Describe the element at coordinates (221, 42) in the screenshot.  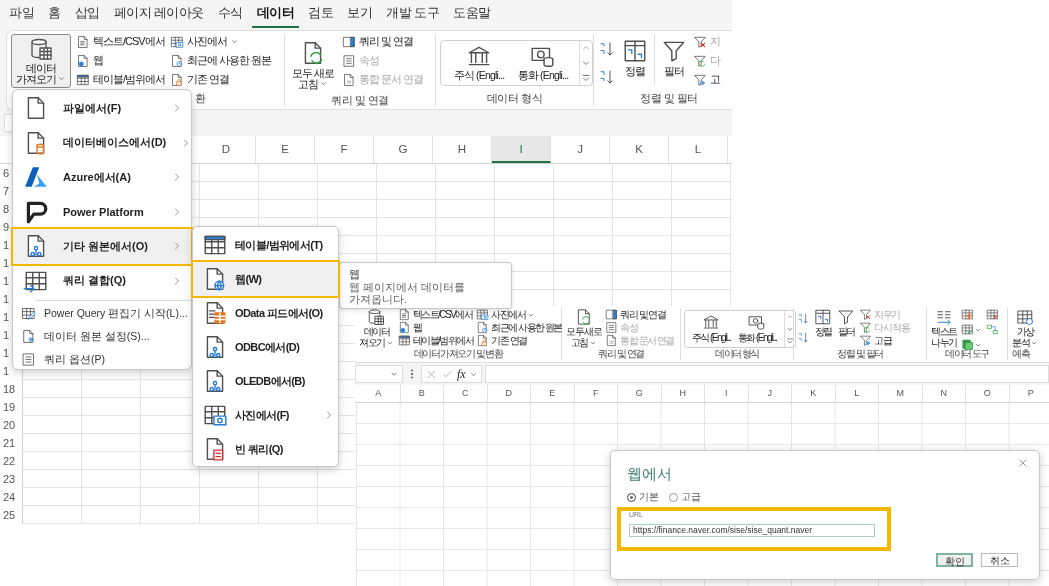
I see `ribbon-command: 사진에서` at that location.